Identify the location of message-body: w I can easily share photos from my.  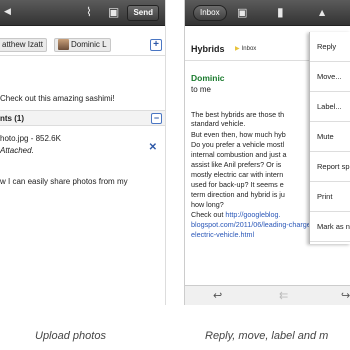
(64, 181).